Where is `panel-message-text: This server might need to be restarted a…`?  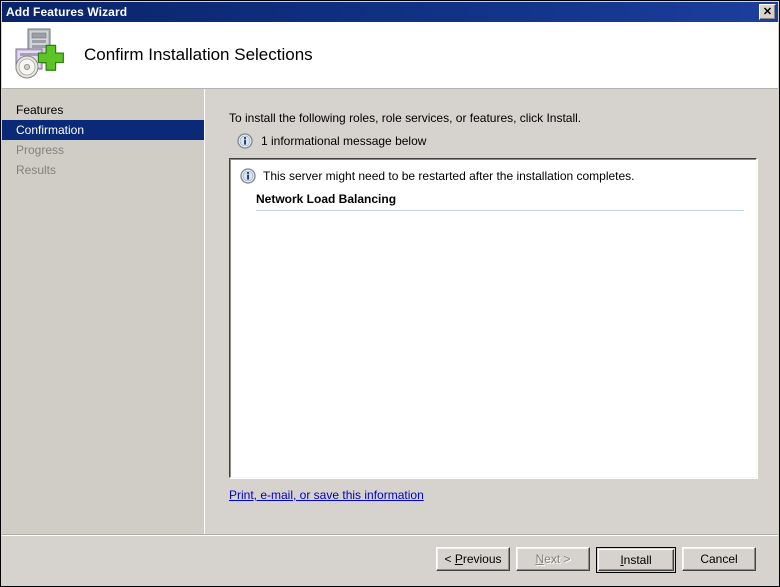
panel-message-text: This server might need to be restarted a… is located at coordinates (449, 176).